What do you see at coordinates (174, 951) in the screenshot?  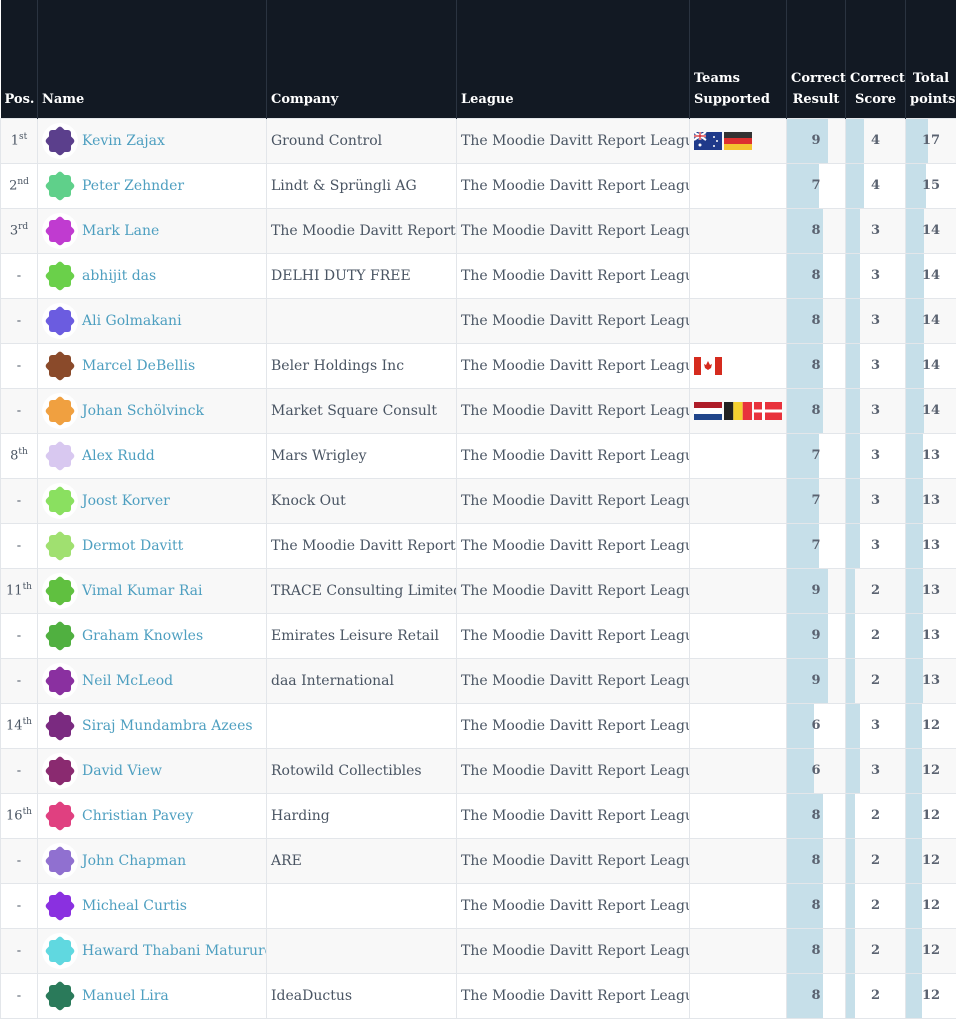 I see `player-name-link: Haward Thabani Maturure` at bounding box center [174, 951].